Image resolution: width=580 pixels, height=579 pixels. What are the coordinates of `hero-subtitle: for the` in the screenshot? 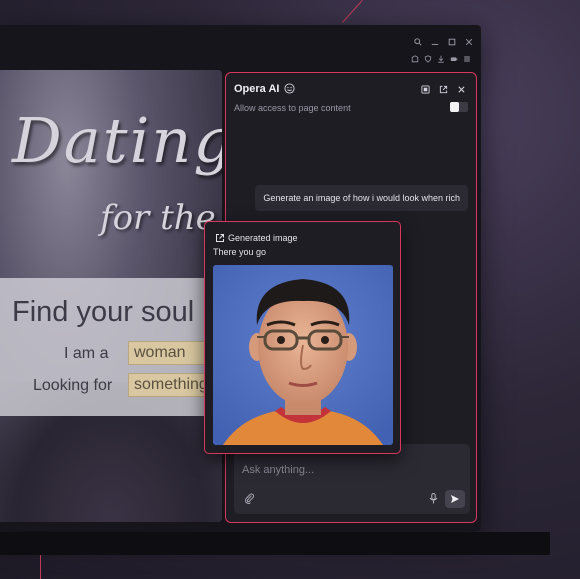 It's located at (158, 218).